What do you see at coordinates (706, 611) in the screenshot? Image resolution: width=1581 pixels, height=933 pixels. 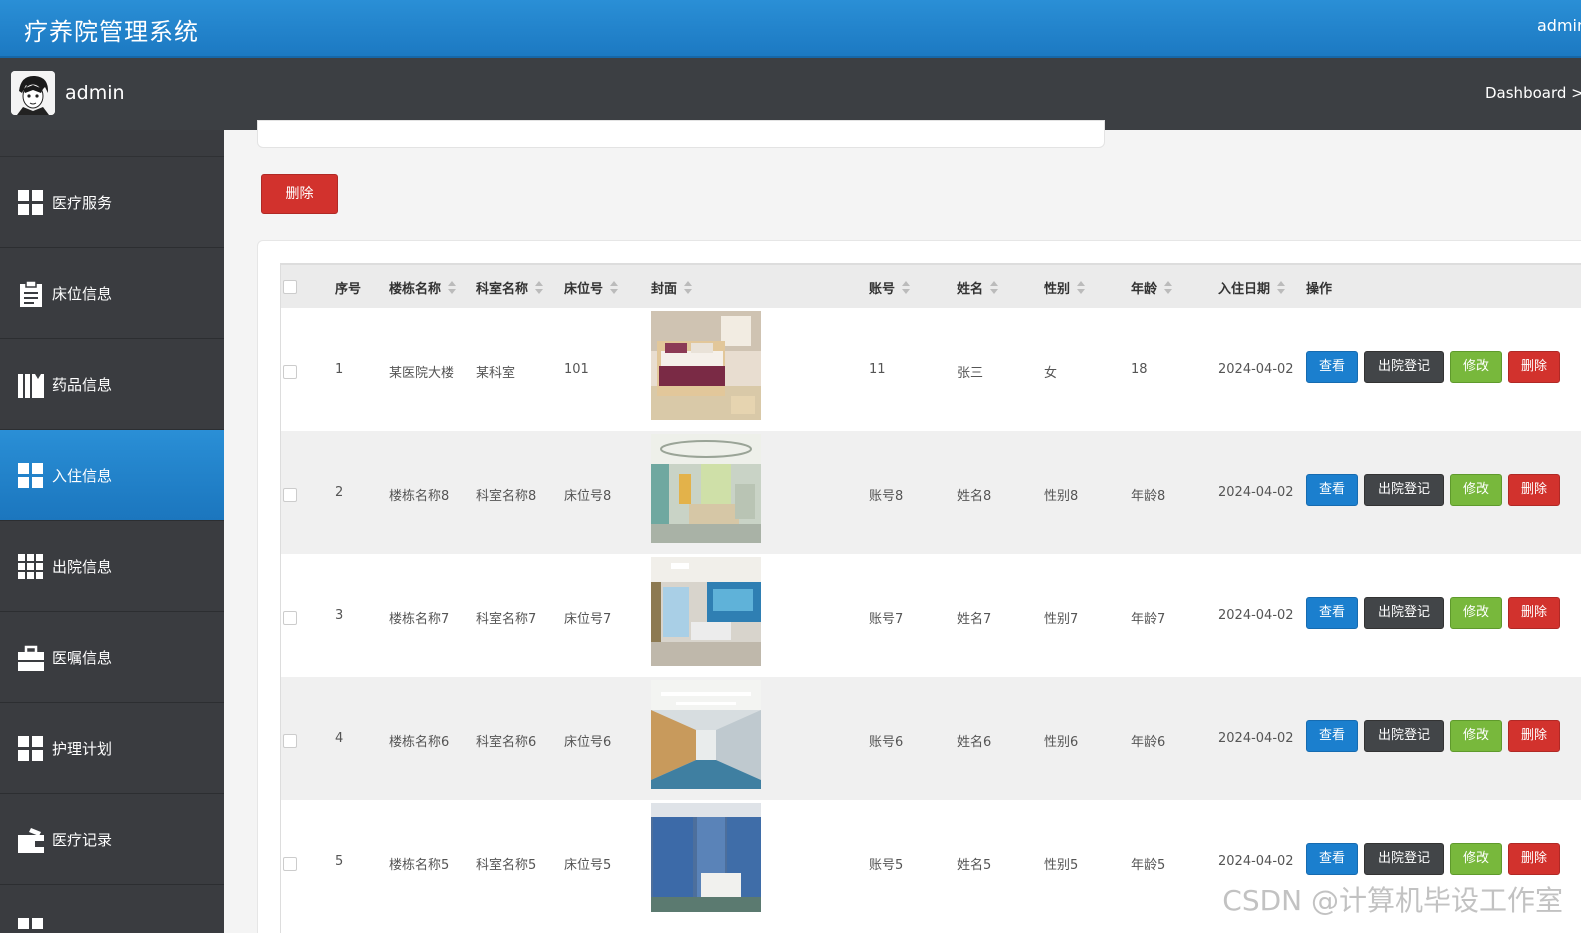 I see `cover-image-room` at bounding box center [706, 611].